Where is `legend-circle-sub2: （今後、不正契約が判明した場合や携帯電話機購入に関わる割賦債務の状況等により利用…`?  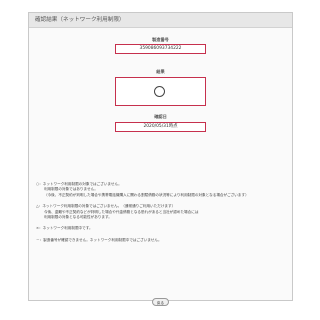
legend-circle-sub2: （今後、不正契約が判明した場合や携帯電話機購入に関わる割賦債務の状況等により利用… is located at coordinates (146, 194).